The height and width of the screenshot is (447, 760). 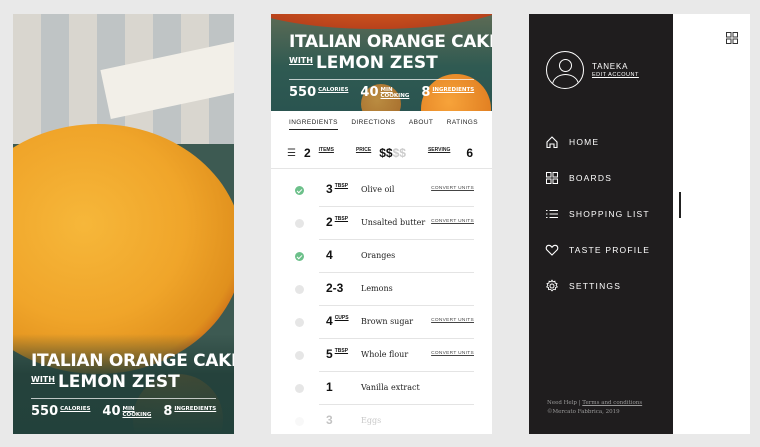 I want to click on stat-number: 8, so click(x=426, y=92).